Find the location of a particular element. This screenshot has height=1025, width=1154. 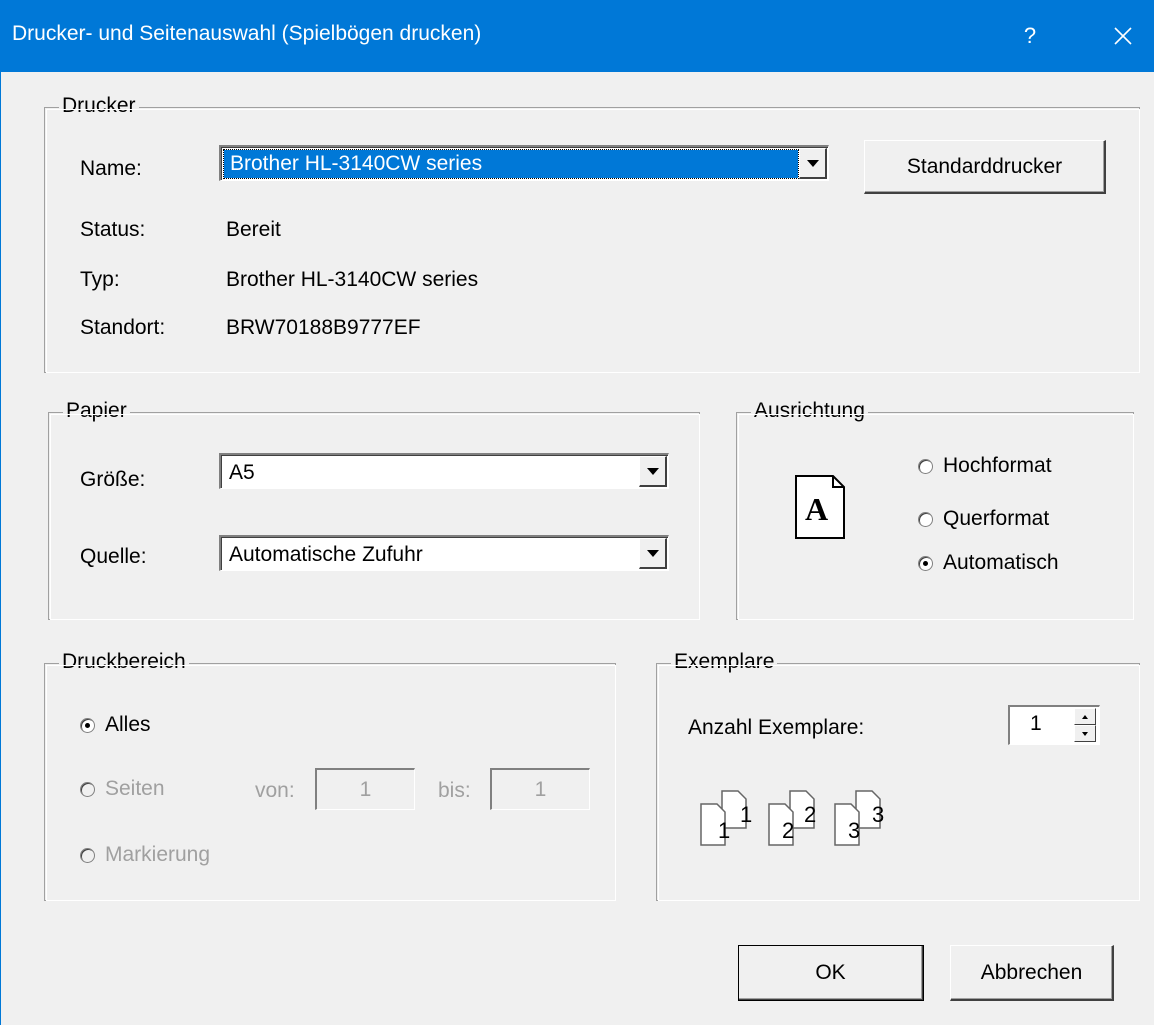

copies-count-input: 1 is located at coordinates (1054, 725).